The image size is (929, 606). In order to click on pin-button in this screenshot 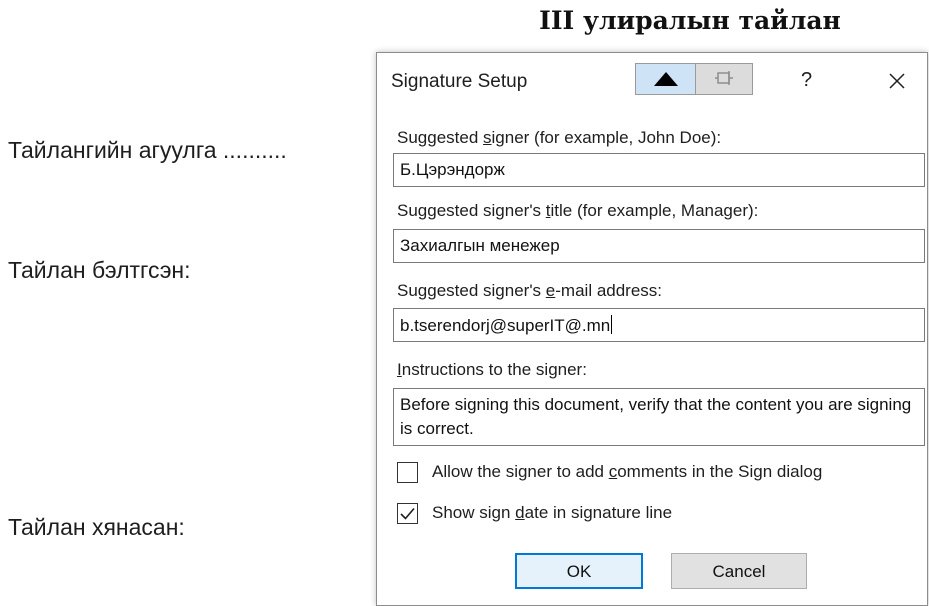, I will do `click(724, 79)`.